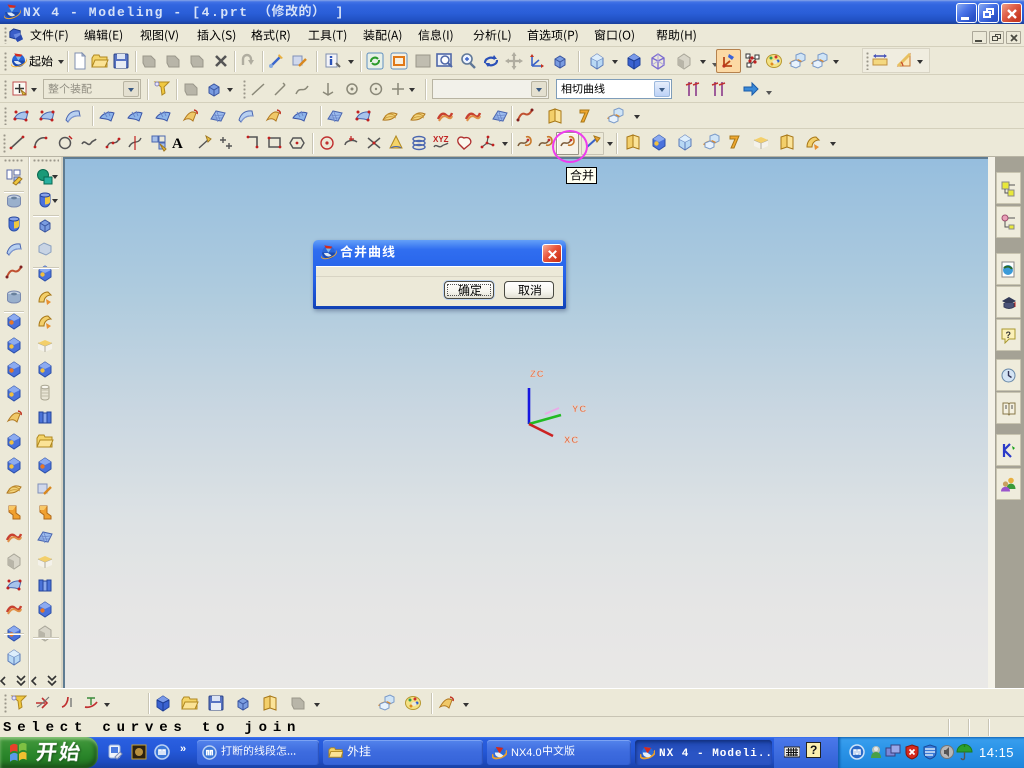 This screenshot has height=768, width=1024. I want to click on svg-text: ZC, so click(537, 374).